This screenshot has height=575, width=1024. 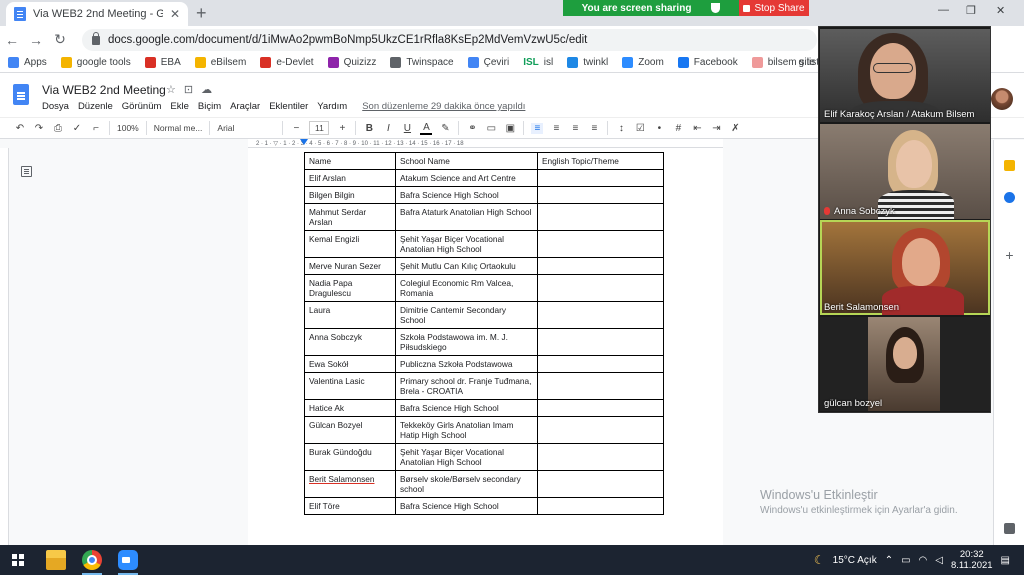 What do you see at coordinates (537, 128) in the screenshot?
I see `align-left-icon: ≡` at bounding box center [537, 128].